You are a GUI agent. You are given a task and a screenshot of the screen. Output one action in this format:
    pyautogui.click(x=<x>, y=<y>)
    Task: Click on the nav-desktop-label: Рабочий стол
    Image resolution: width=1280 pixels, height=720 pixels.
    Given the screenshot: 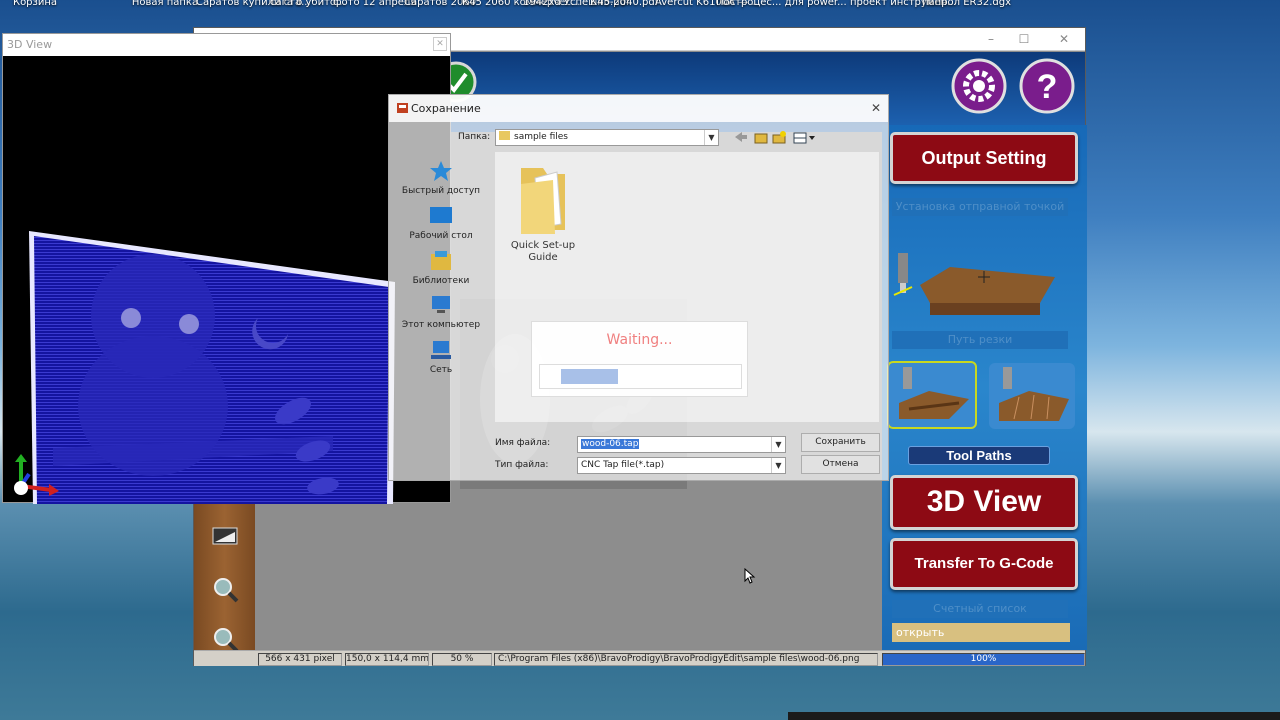 What is the action you would take?
    pyautogui.click(x=441, y=236)
    